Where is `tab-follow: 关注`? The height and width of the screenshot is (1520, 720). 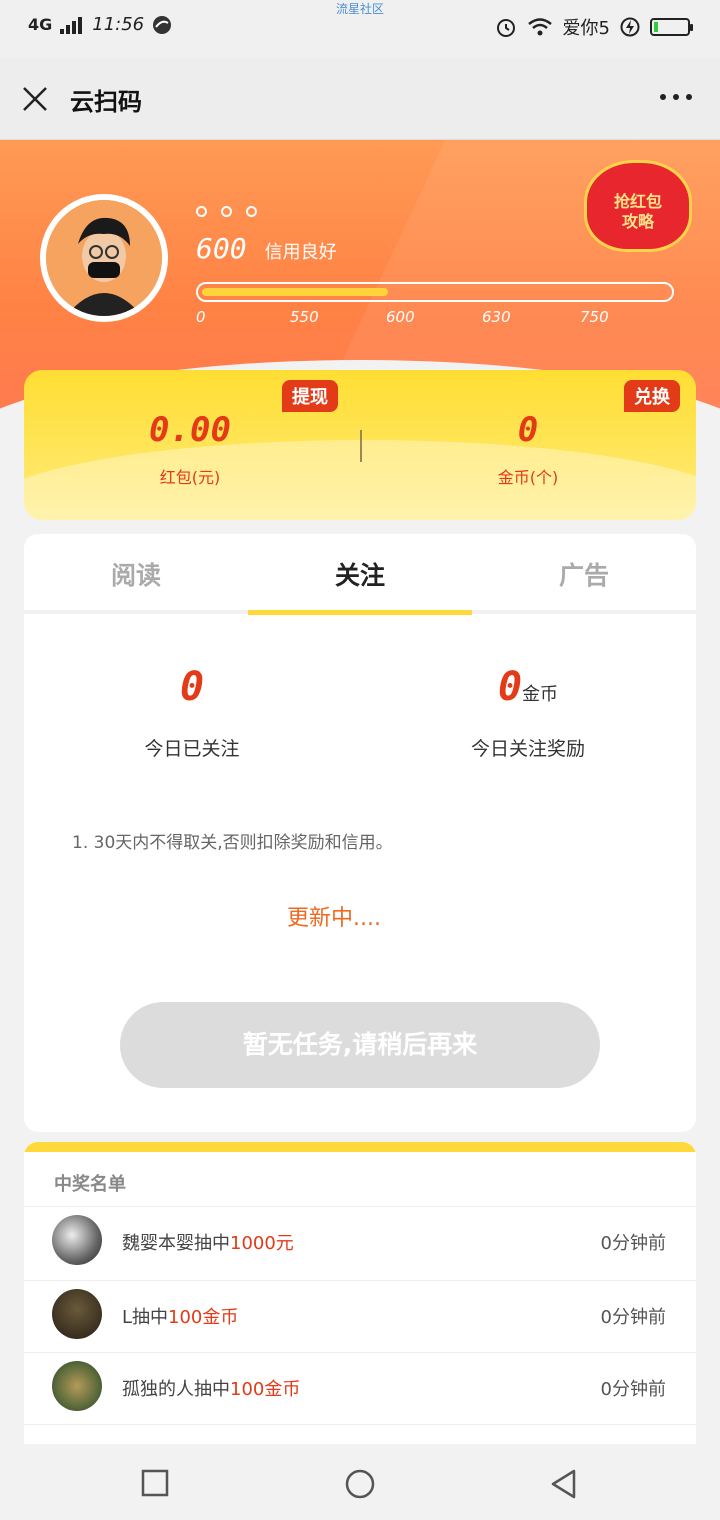 tab-follow: 关注 is located at coordinates (360, 574).